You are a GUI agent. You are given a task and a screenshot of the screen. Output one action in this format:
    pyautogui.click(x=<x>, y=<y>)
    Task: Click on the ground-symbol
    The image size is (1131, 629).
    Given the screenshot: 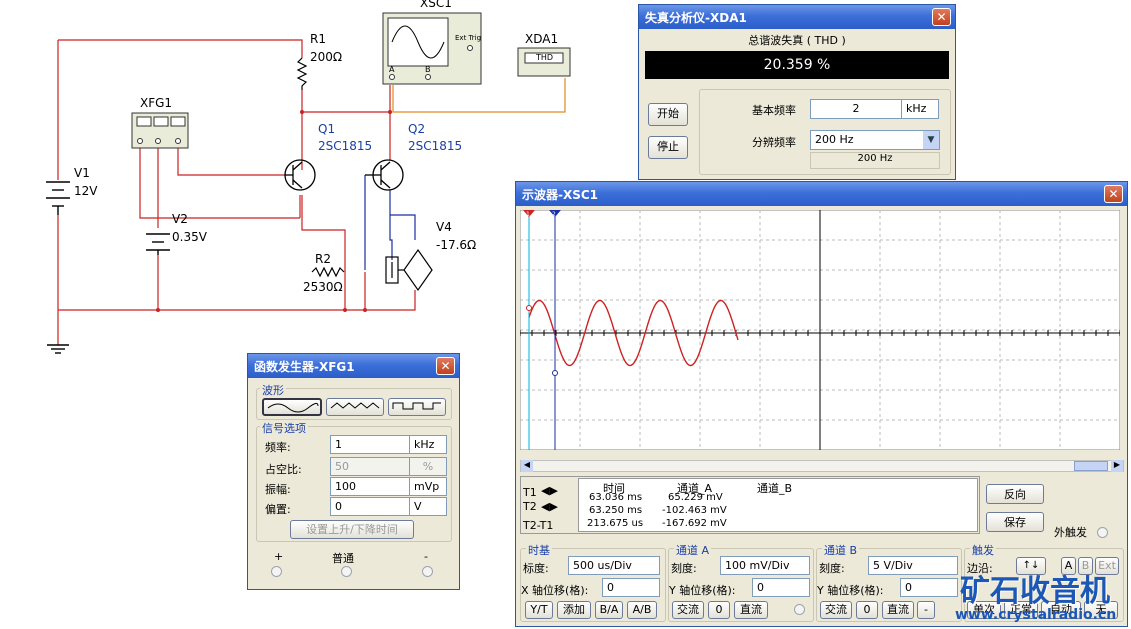 What is the action you would take?
    pyautogui.click(x=58, y=349)
    